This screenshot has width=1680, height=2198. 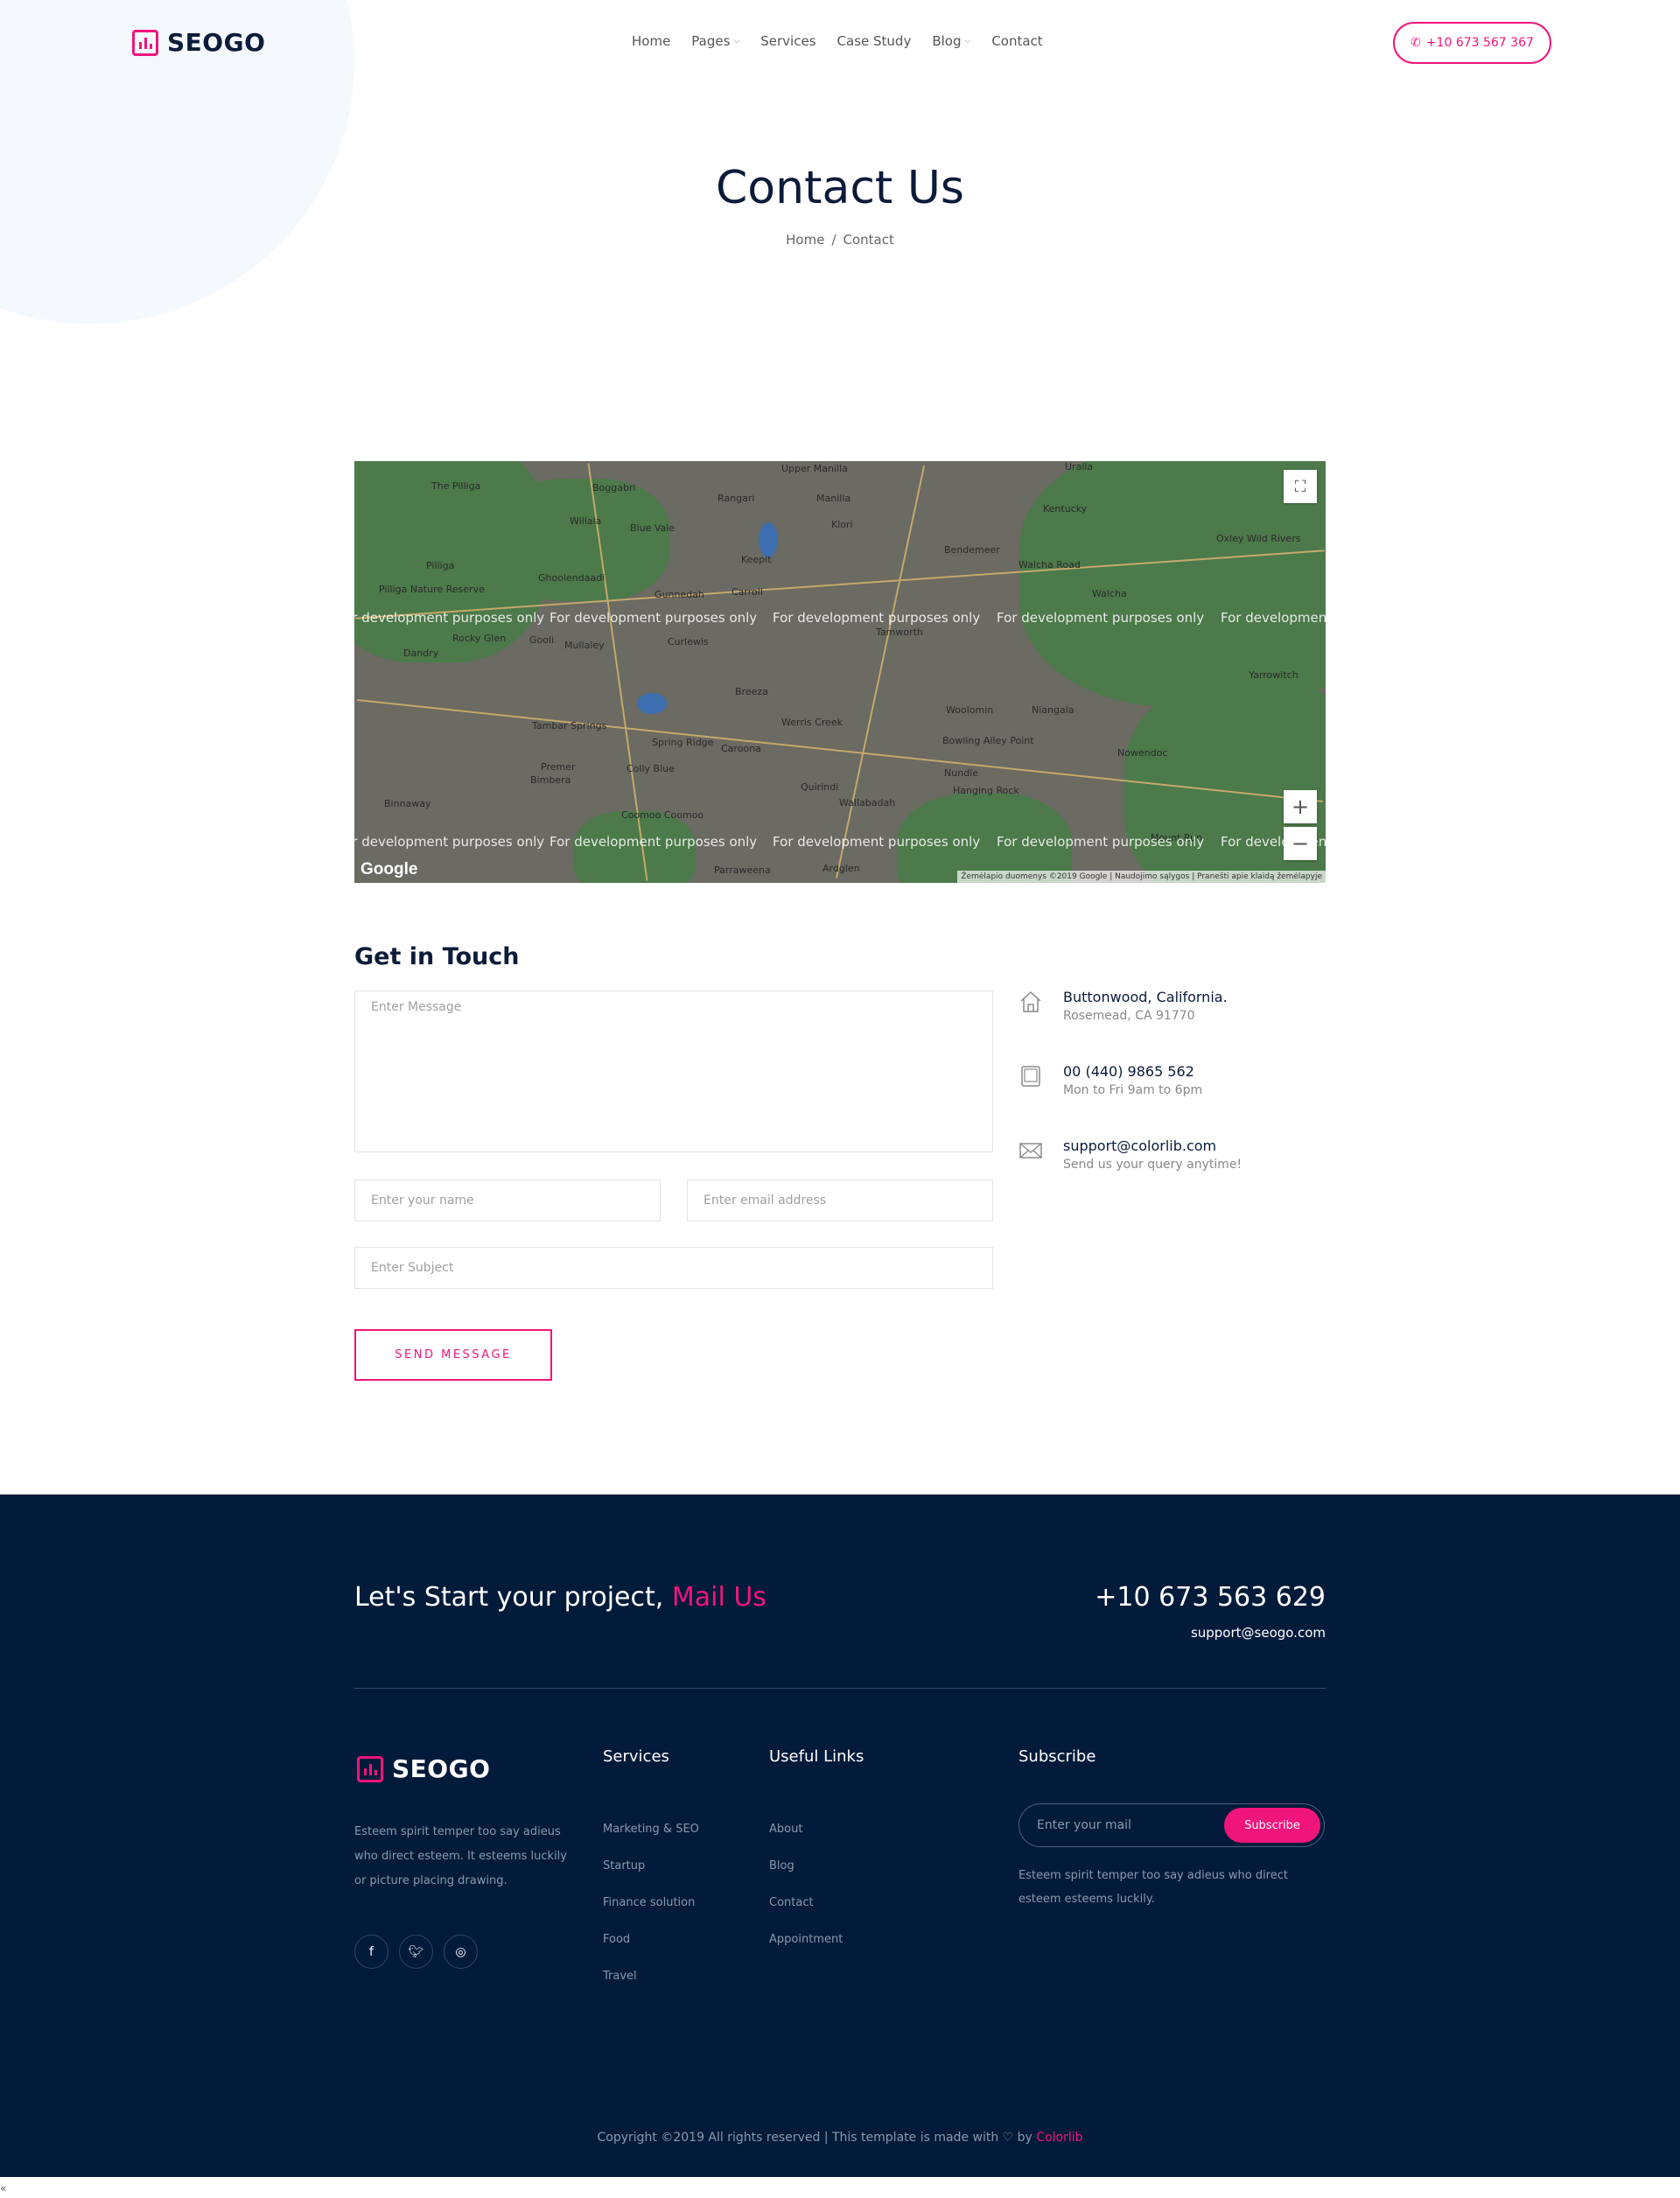 I want to click on zoom-in-button: +, so click(x=1300, y=806).